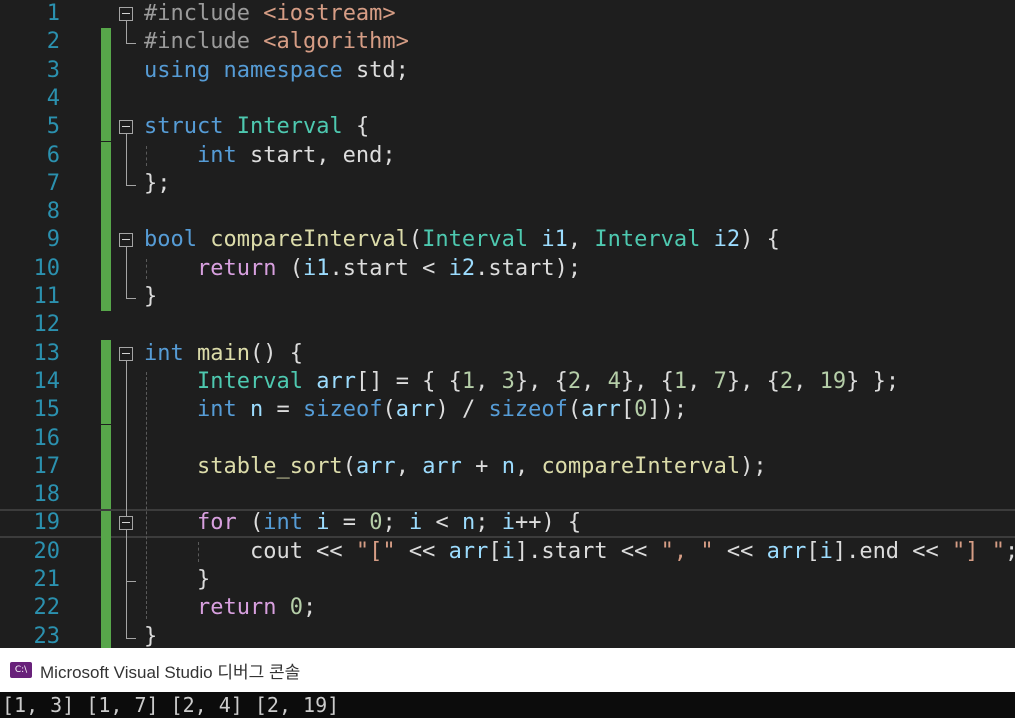 The width and height of the screenshot is (1015, 718). I want to click on code-token: 4, so click(614, 381).